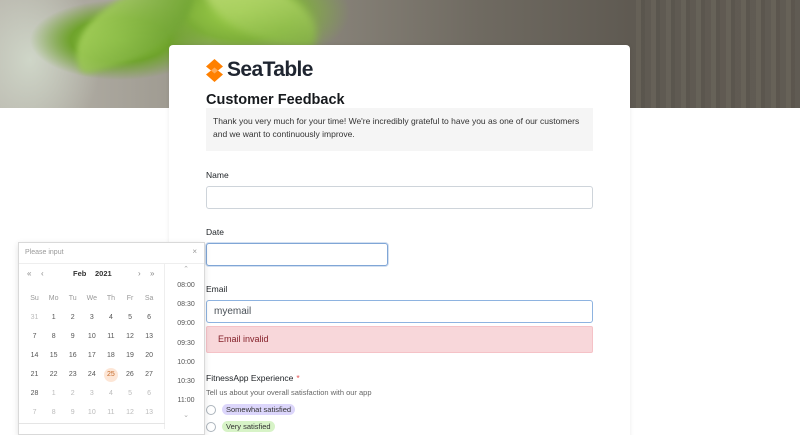 Image resolution: width=800 pixels, height=435 pixels. Describe the element at coordinates (186, 381) in the screenshot. I see `time-option: 10:30` at that location.